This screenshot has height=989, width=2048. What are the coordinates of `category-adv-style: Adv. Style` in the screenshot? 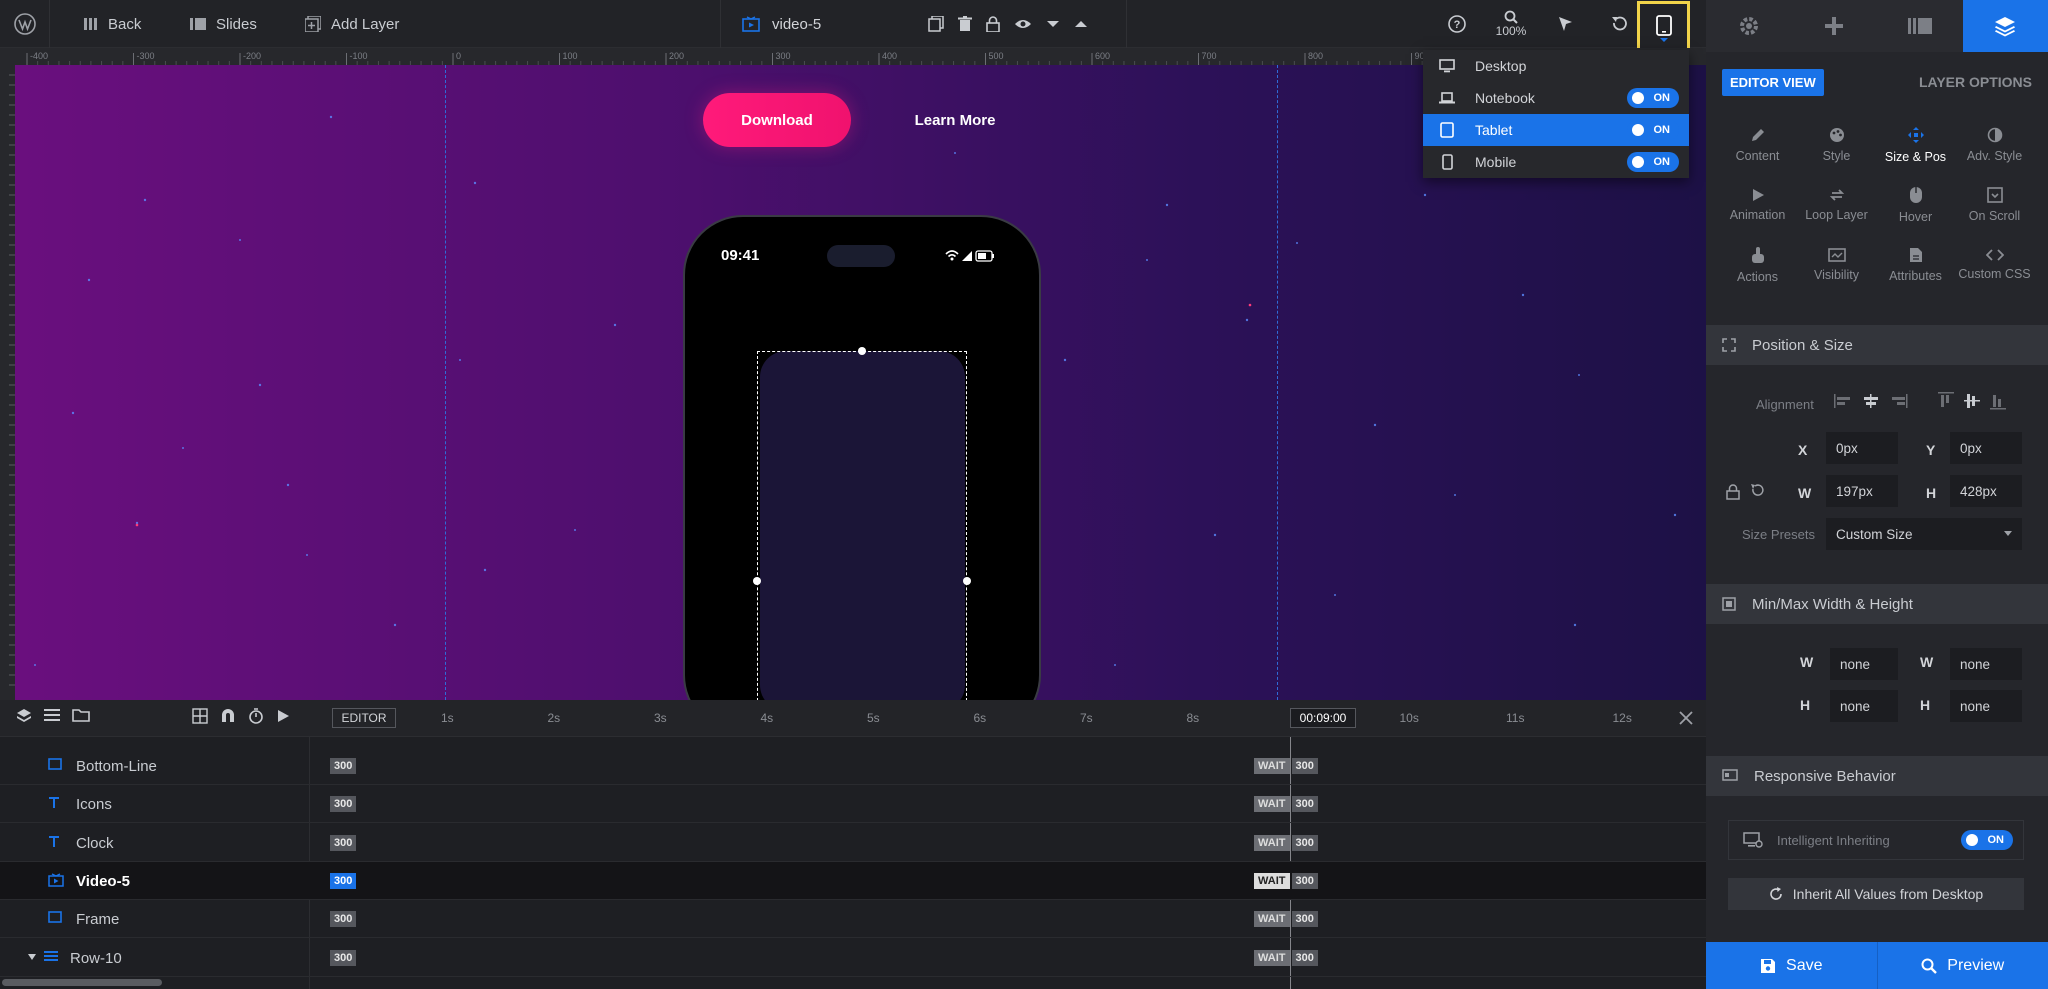 It's located at (1994, 145).